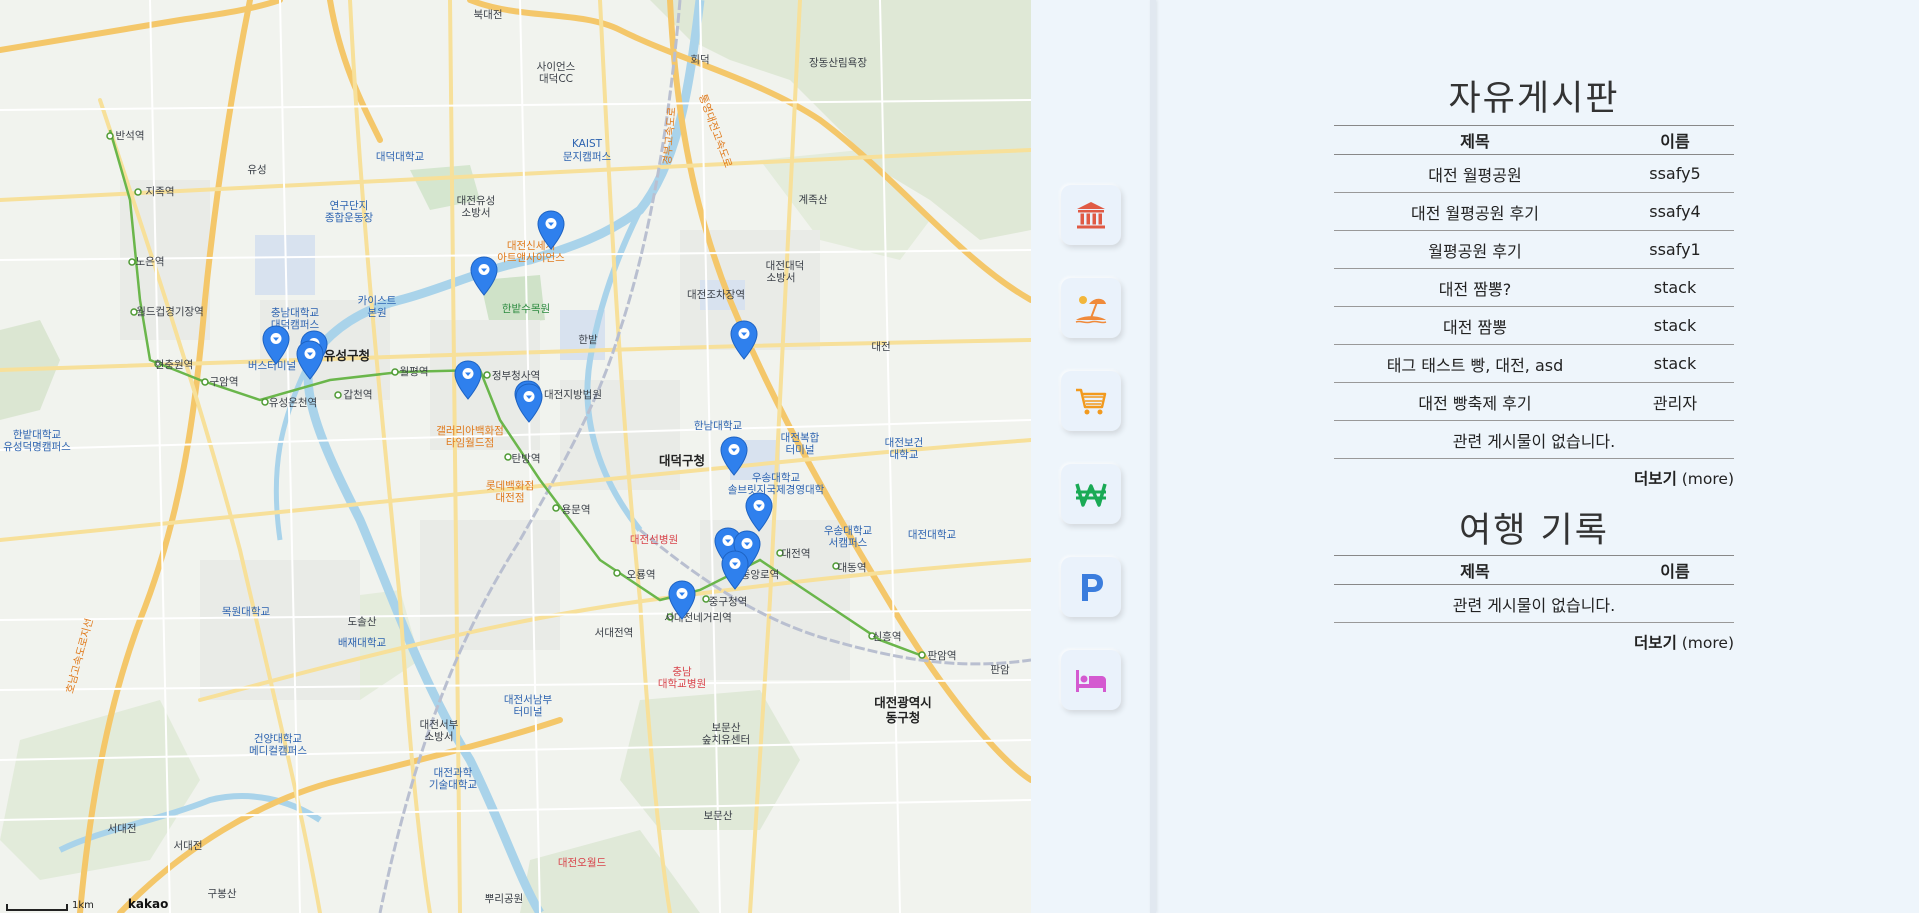 Image resolution: width=1919 pixels, height=913 pixels. What do you see at coordinates (1475, 401) in the screenshot?
I see `post-title: 대전 빵축제 후기` at bounding box center [1475, 401].